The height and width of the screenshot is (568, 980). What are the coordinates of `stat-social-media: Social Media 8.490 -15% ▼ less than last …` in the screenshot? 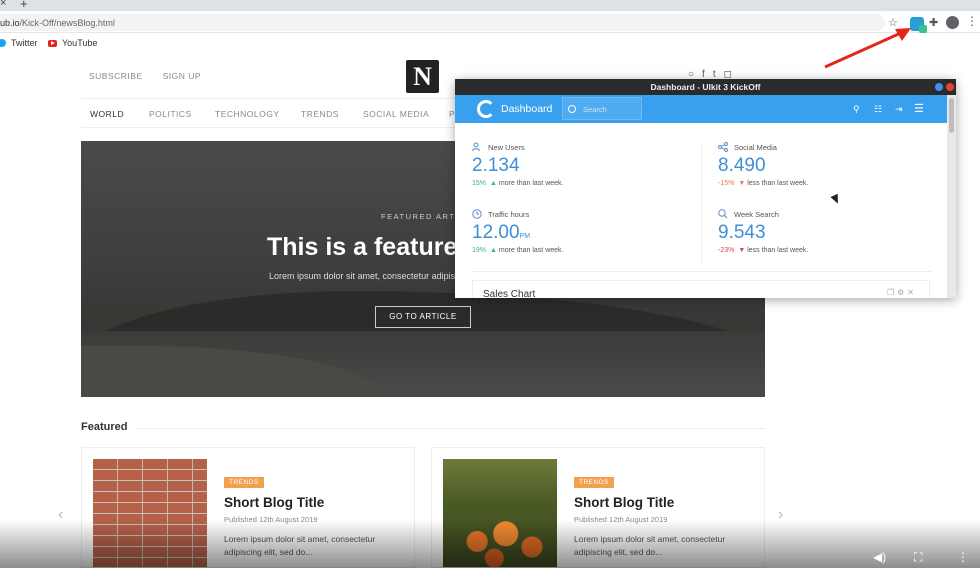 It's located at (818, 173).